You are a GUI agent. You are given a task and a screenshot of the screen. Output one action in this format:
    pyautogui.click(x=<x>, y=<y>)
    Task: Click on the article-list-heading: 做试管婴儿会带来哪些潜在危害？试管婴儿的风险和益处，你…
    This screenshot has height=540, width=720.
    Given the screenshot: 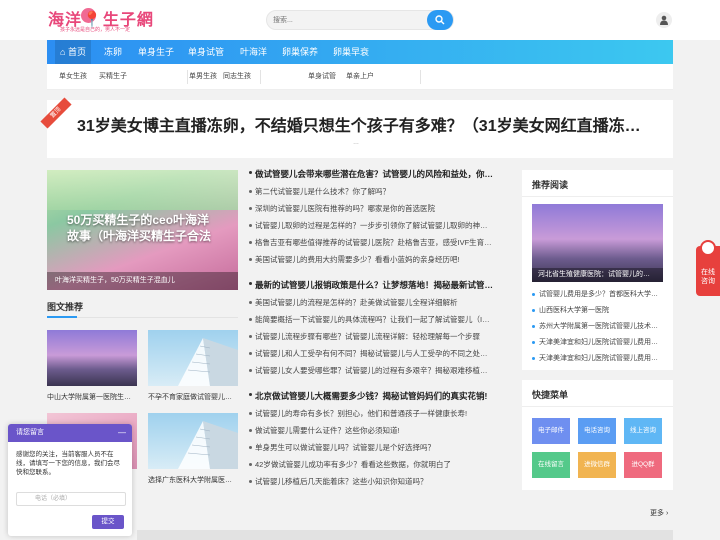 What is the action you would take?
    pyautogui.click(x=379, y=174)
    